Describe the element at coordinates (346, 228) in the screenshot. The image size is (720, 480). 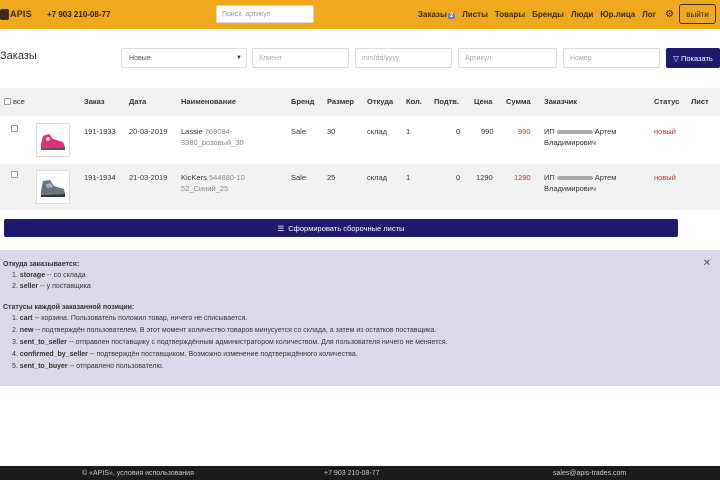
I see `create-assembly-sheets-label: Сформировать сборочные листы` at that location.